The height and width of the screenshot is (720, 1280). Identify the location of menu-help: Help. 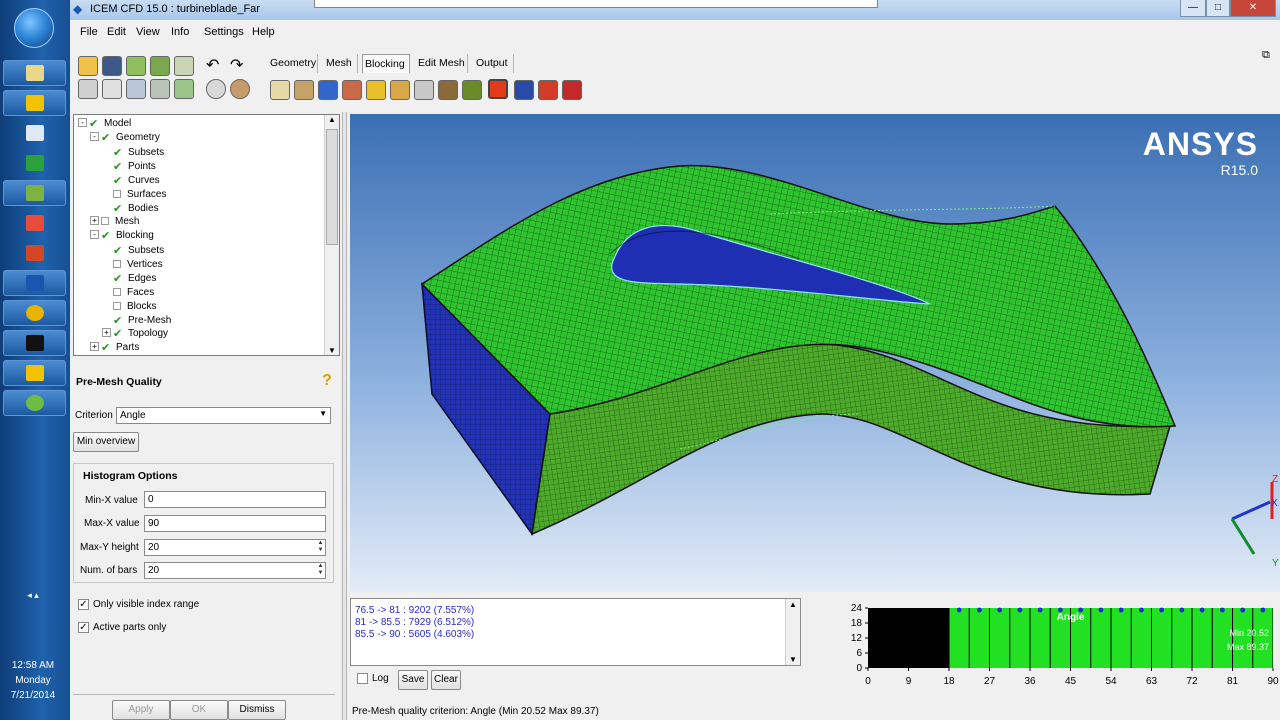
(263, 32).